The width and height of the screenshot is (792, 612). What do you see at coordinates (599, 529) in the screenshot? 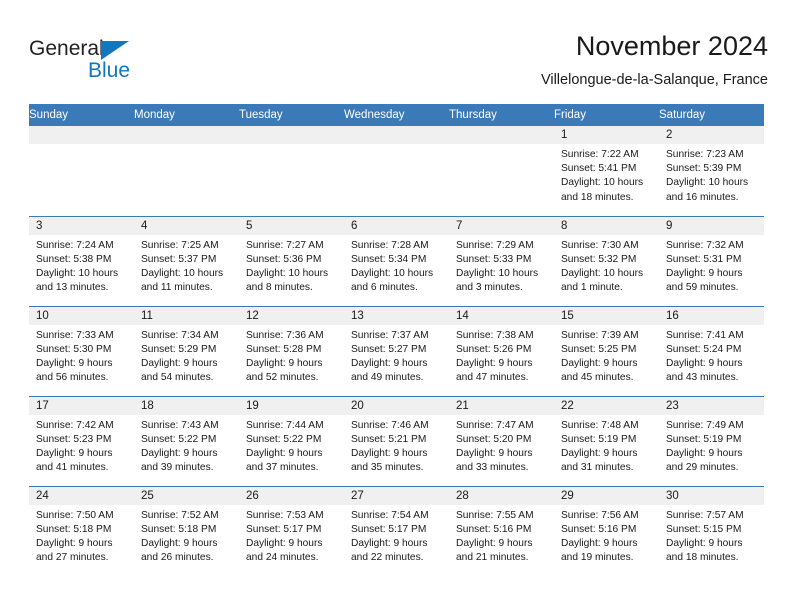
I see `day-detail-line: Sunset: 5:16 PM` at bounding box center [599, 529].